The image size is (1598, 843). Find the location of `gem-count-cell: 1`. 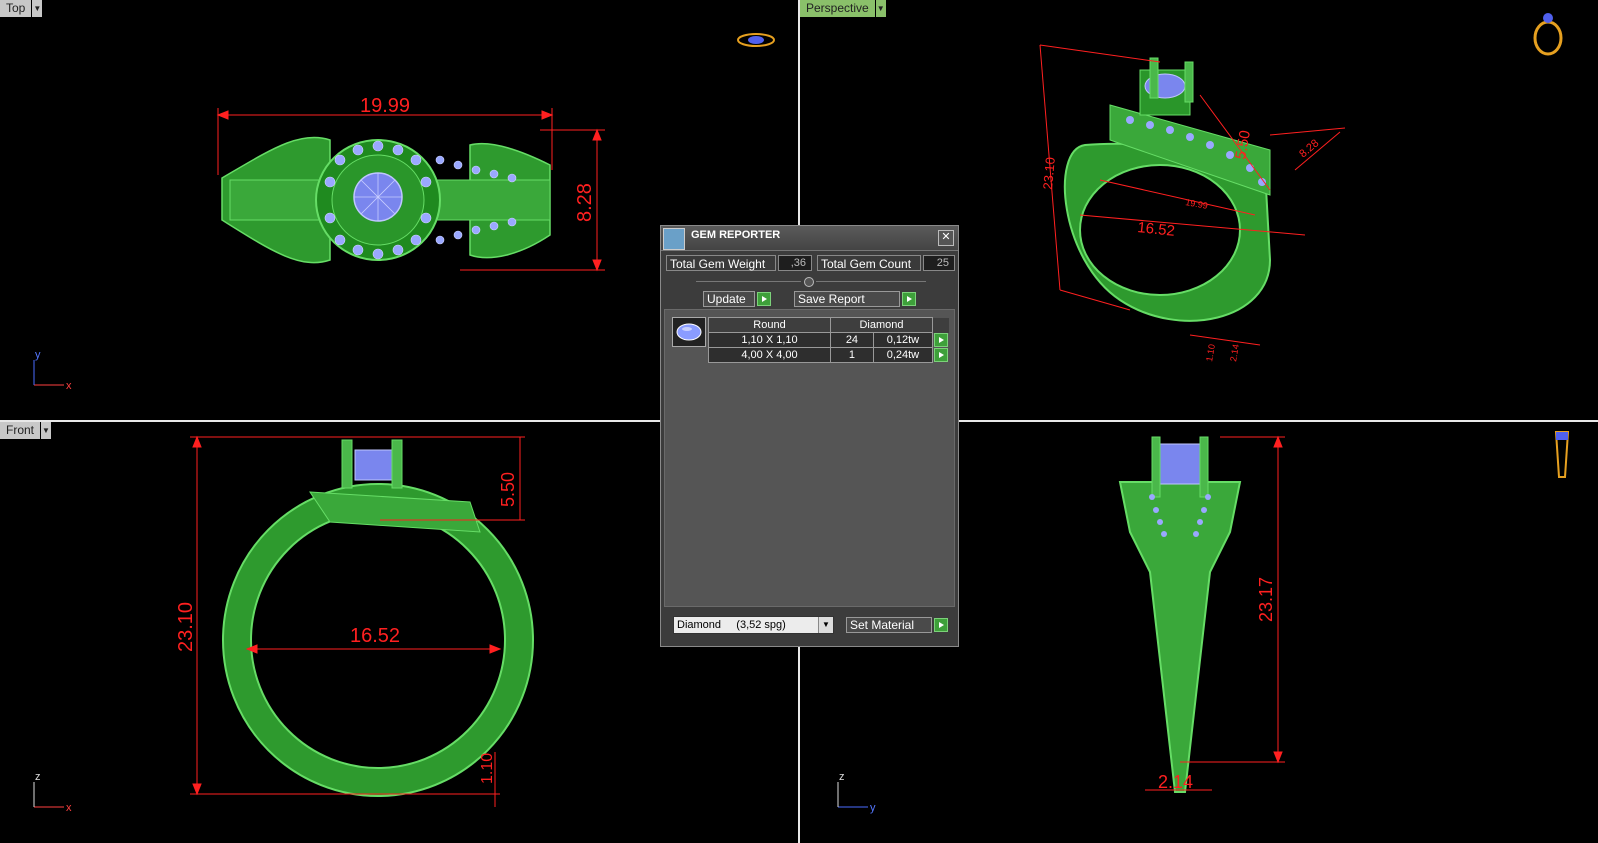

gem-count-cell: 1 is located at coordinates (852, 355).